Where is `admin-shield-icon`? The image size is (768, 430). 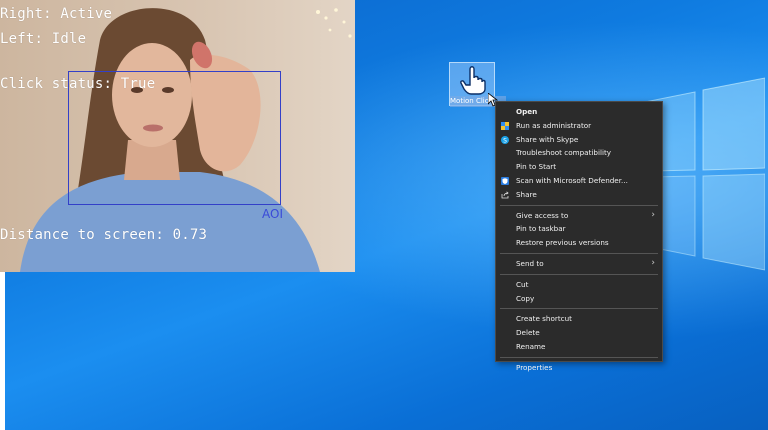 admin-shield-icon is located at coordinates (505, 125).